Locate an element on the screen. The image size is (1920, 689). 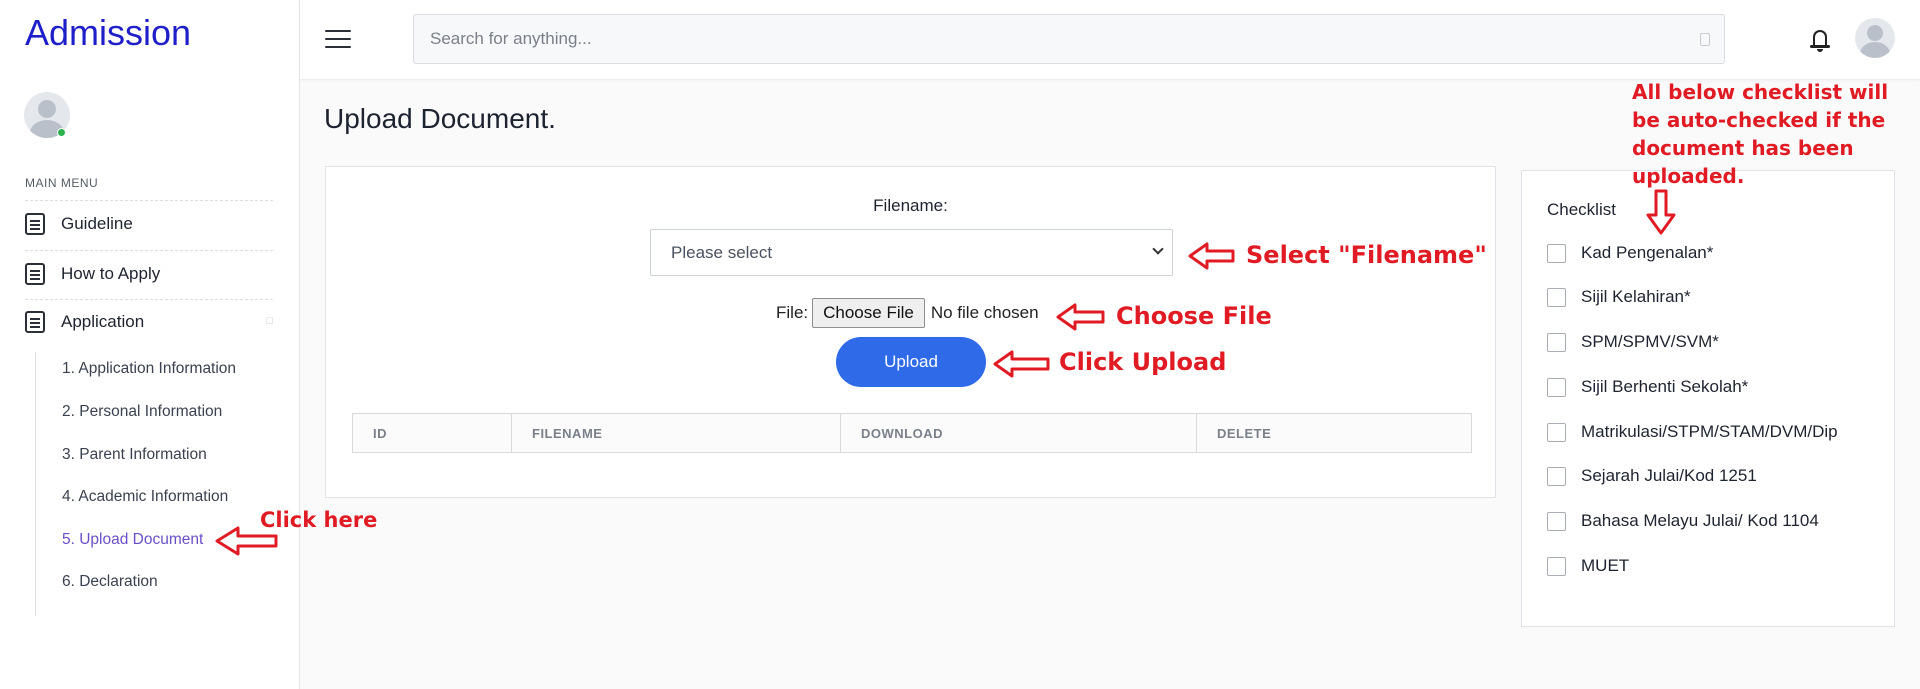
checklist-item: Kad Pengenalan* is located at coordinates (1630, 253).